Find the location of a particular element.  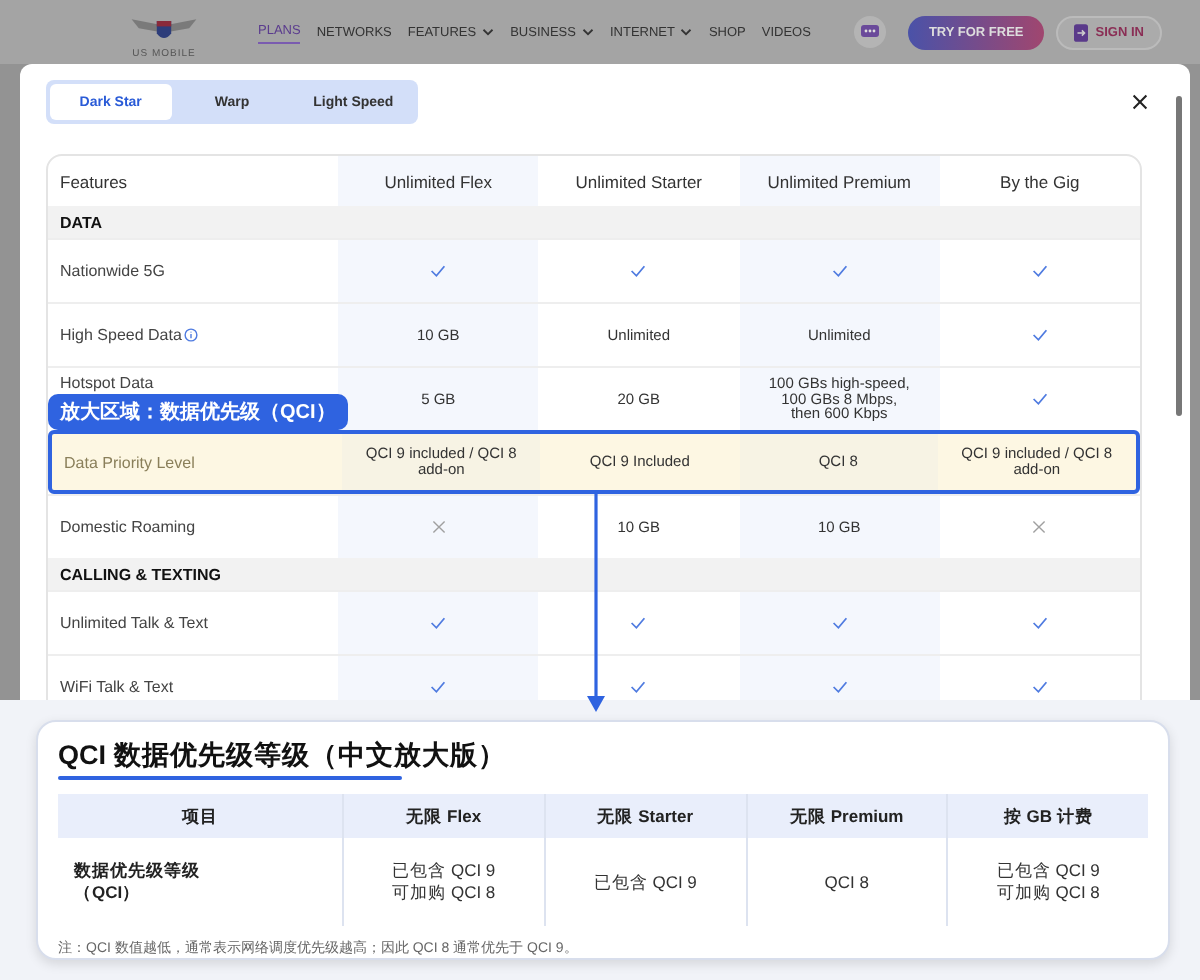

column-header: 无限 Starter is located at coordinates (644, 816).